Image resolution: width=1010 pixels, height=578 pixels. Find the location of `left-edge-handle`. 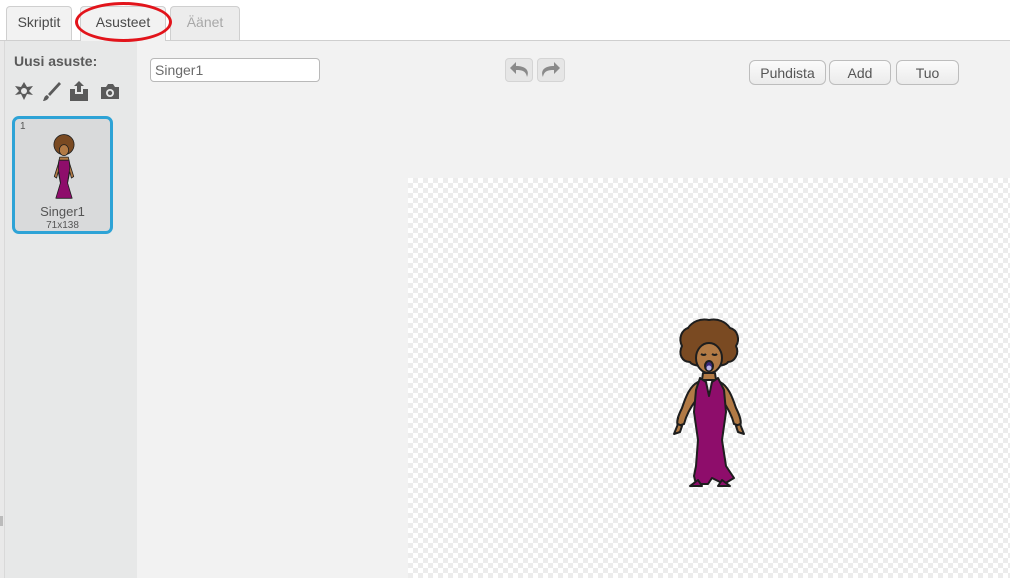

left-edge-handle is located at coordinates (1, 521).